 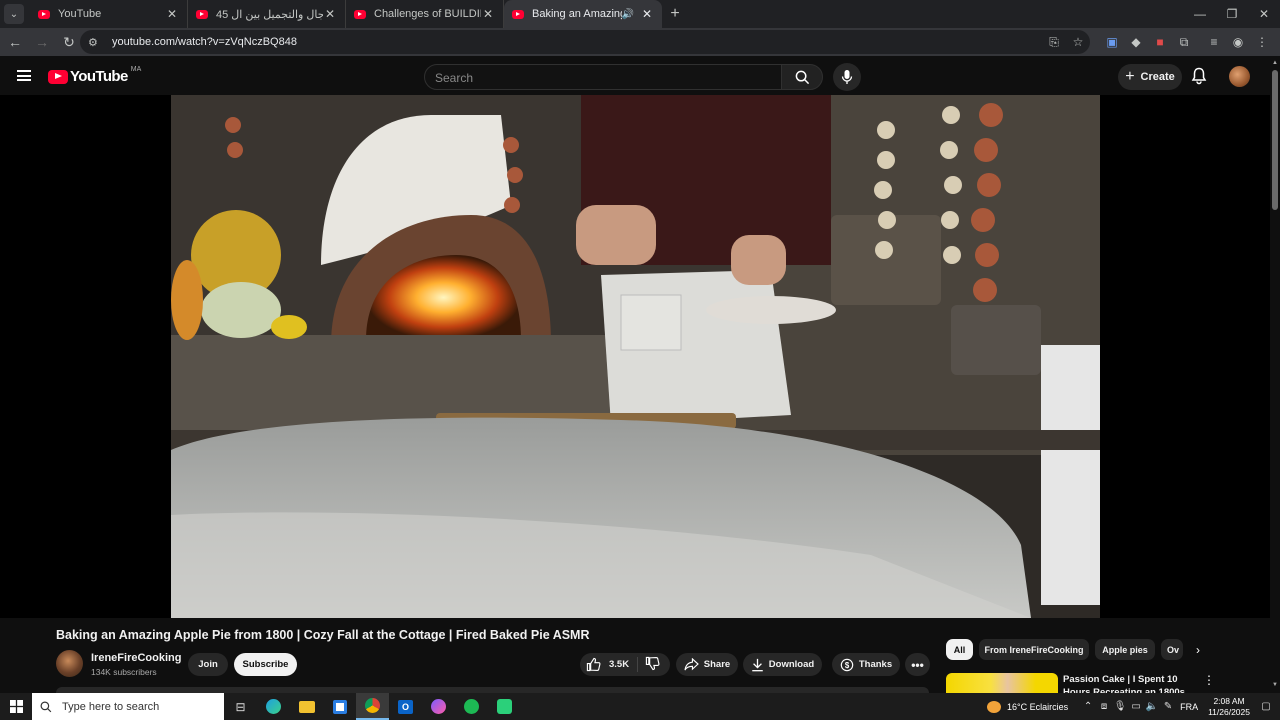 What do you see at coordinates (1104, 706) in the screenshot?
I see `device-icon: ⧈` at bounding box center [1104, 706].